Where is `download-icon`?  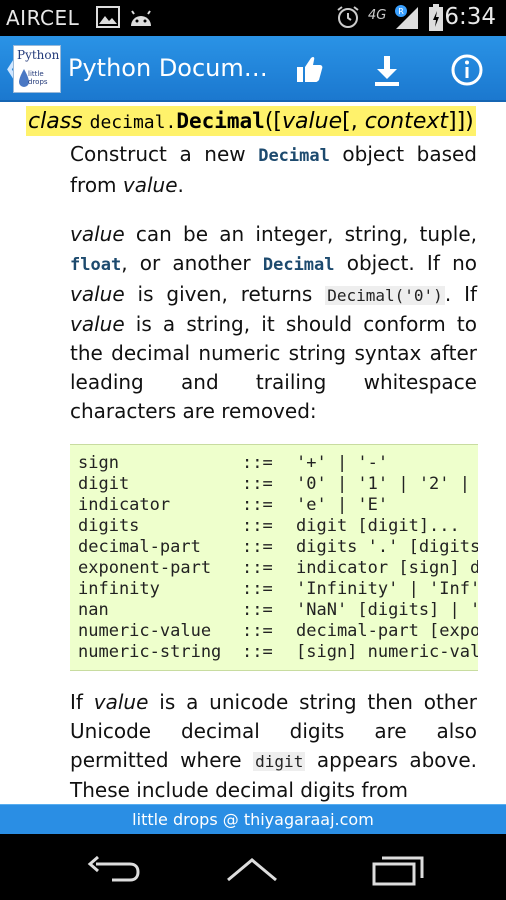 download-icon is located at coordinates (387, 71).